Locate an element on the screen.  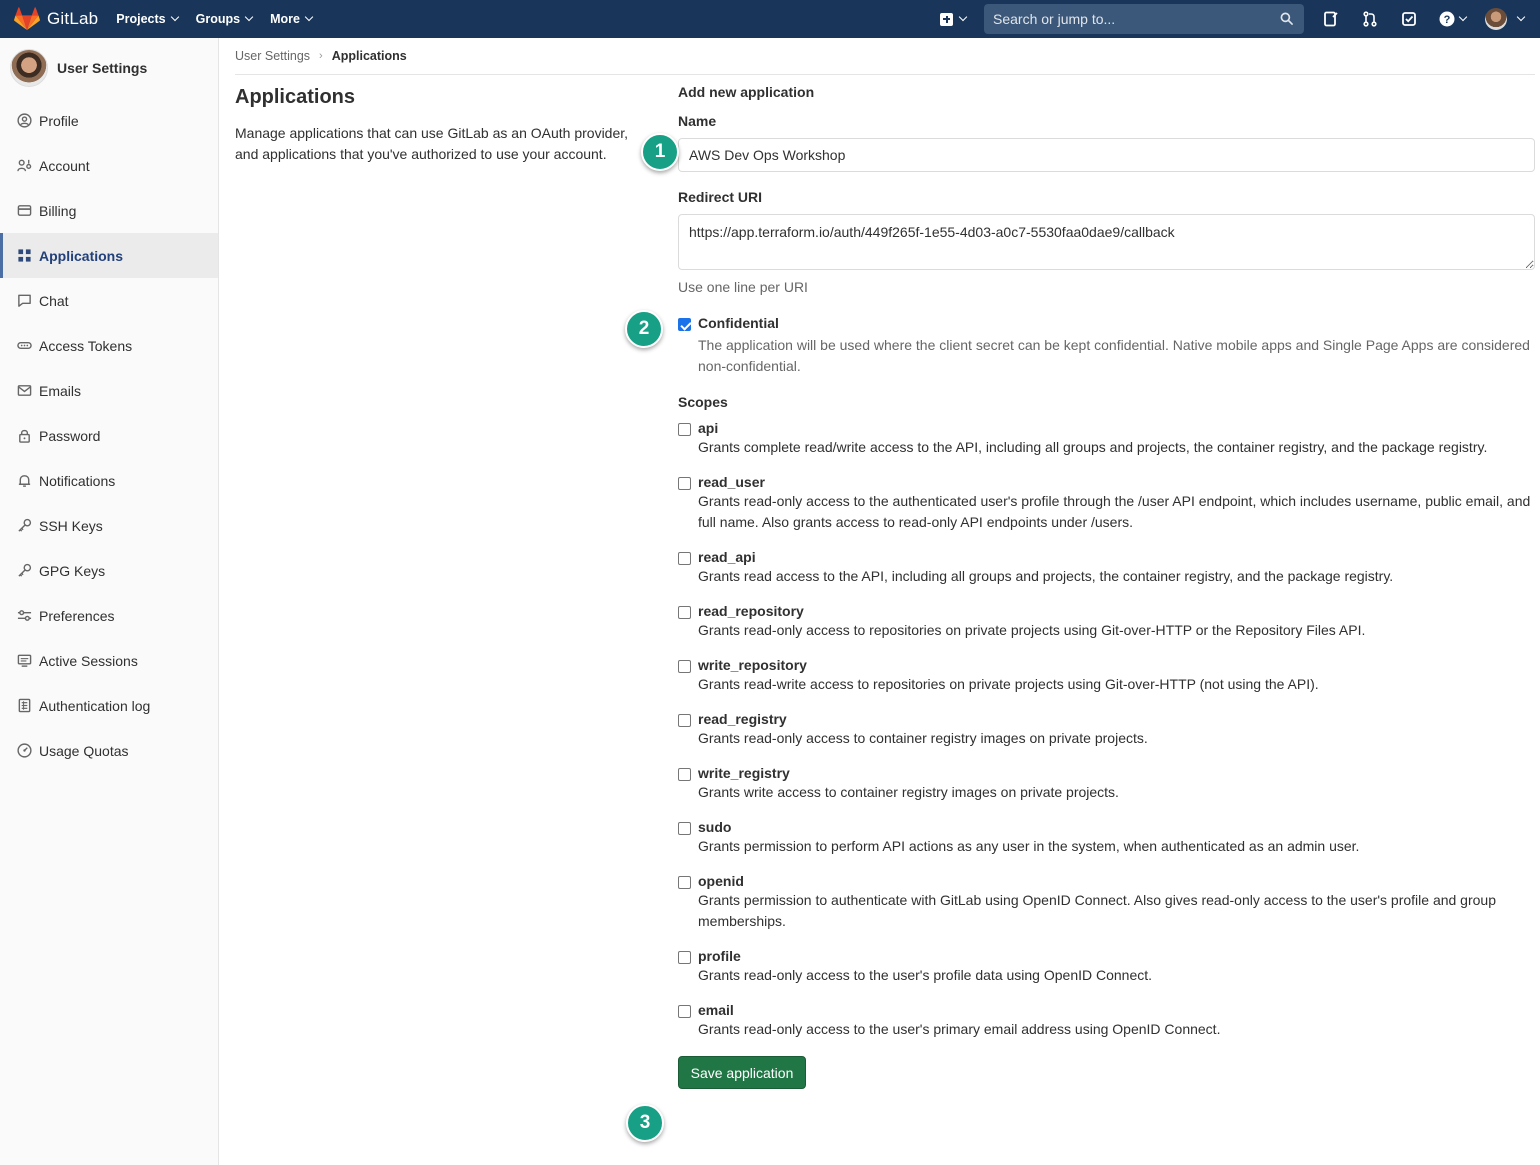
merge-requests-button is located at coordinates (1370, 19).